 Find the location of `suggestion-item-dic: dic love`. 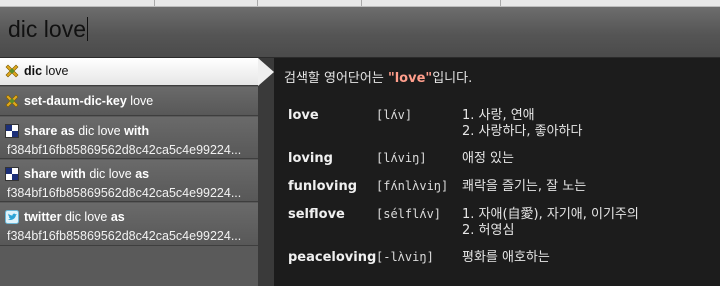

suggestion-item-dic: dic love is located at coordinates (129, 72).